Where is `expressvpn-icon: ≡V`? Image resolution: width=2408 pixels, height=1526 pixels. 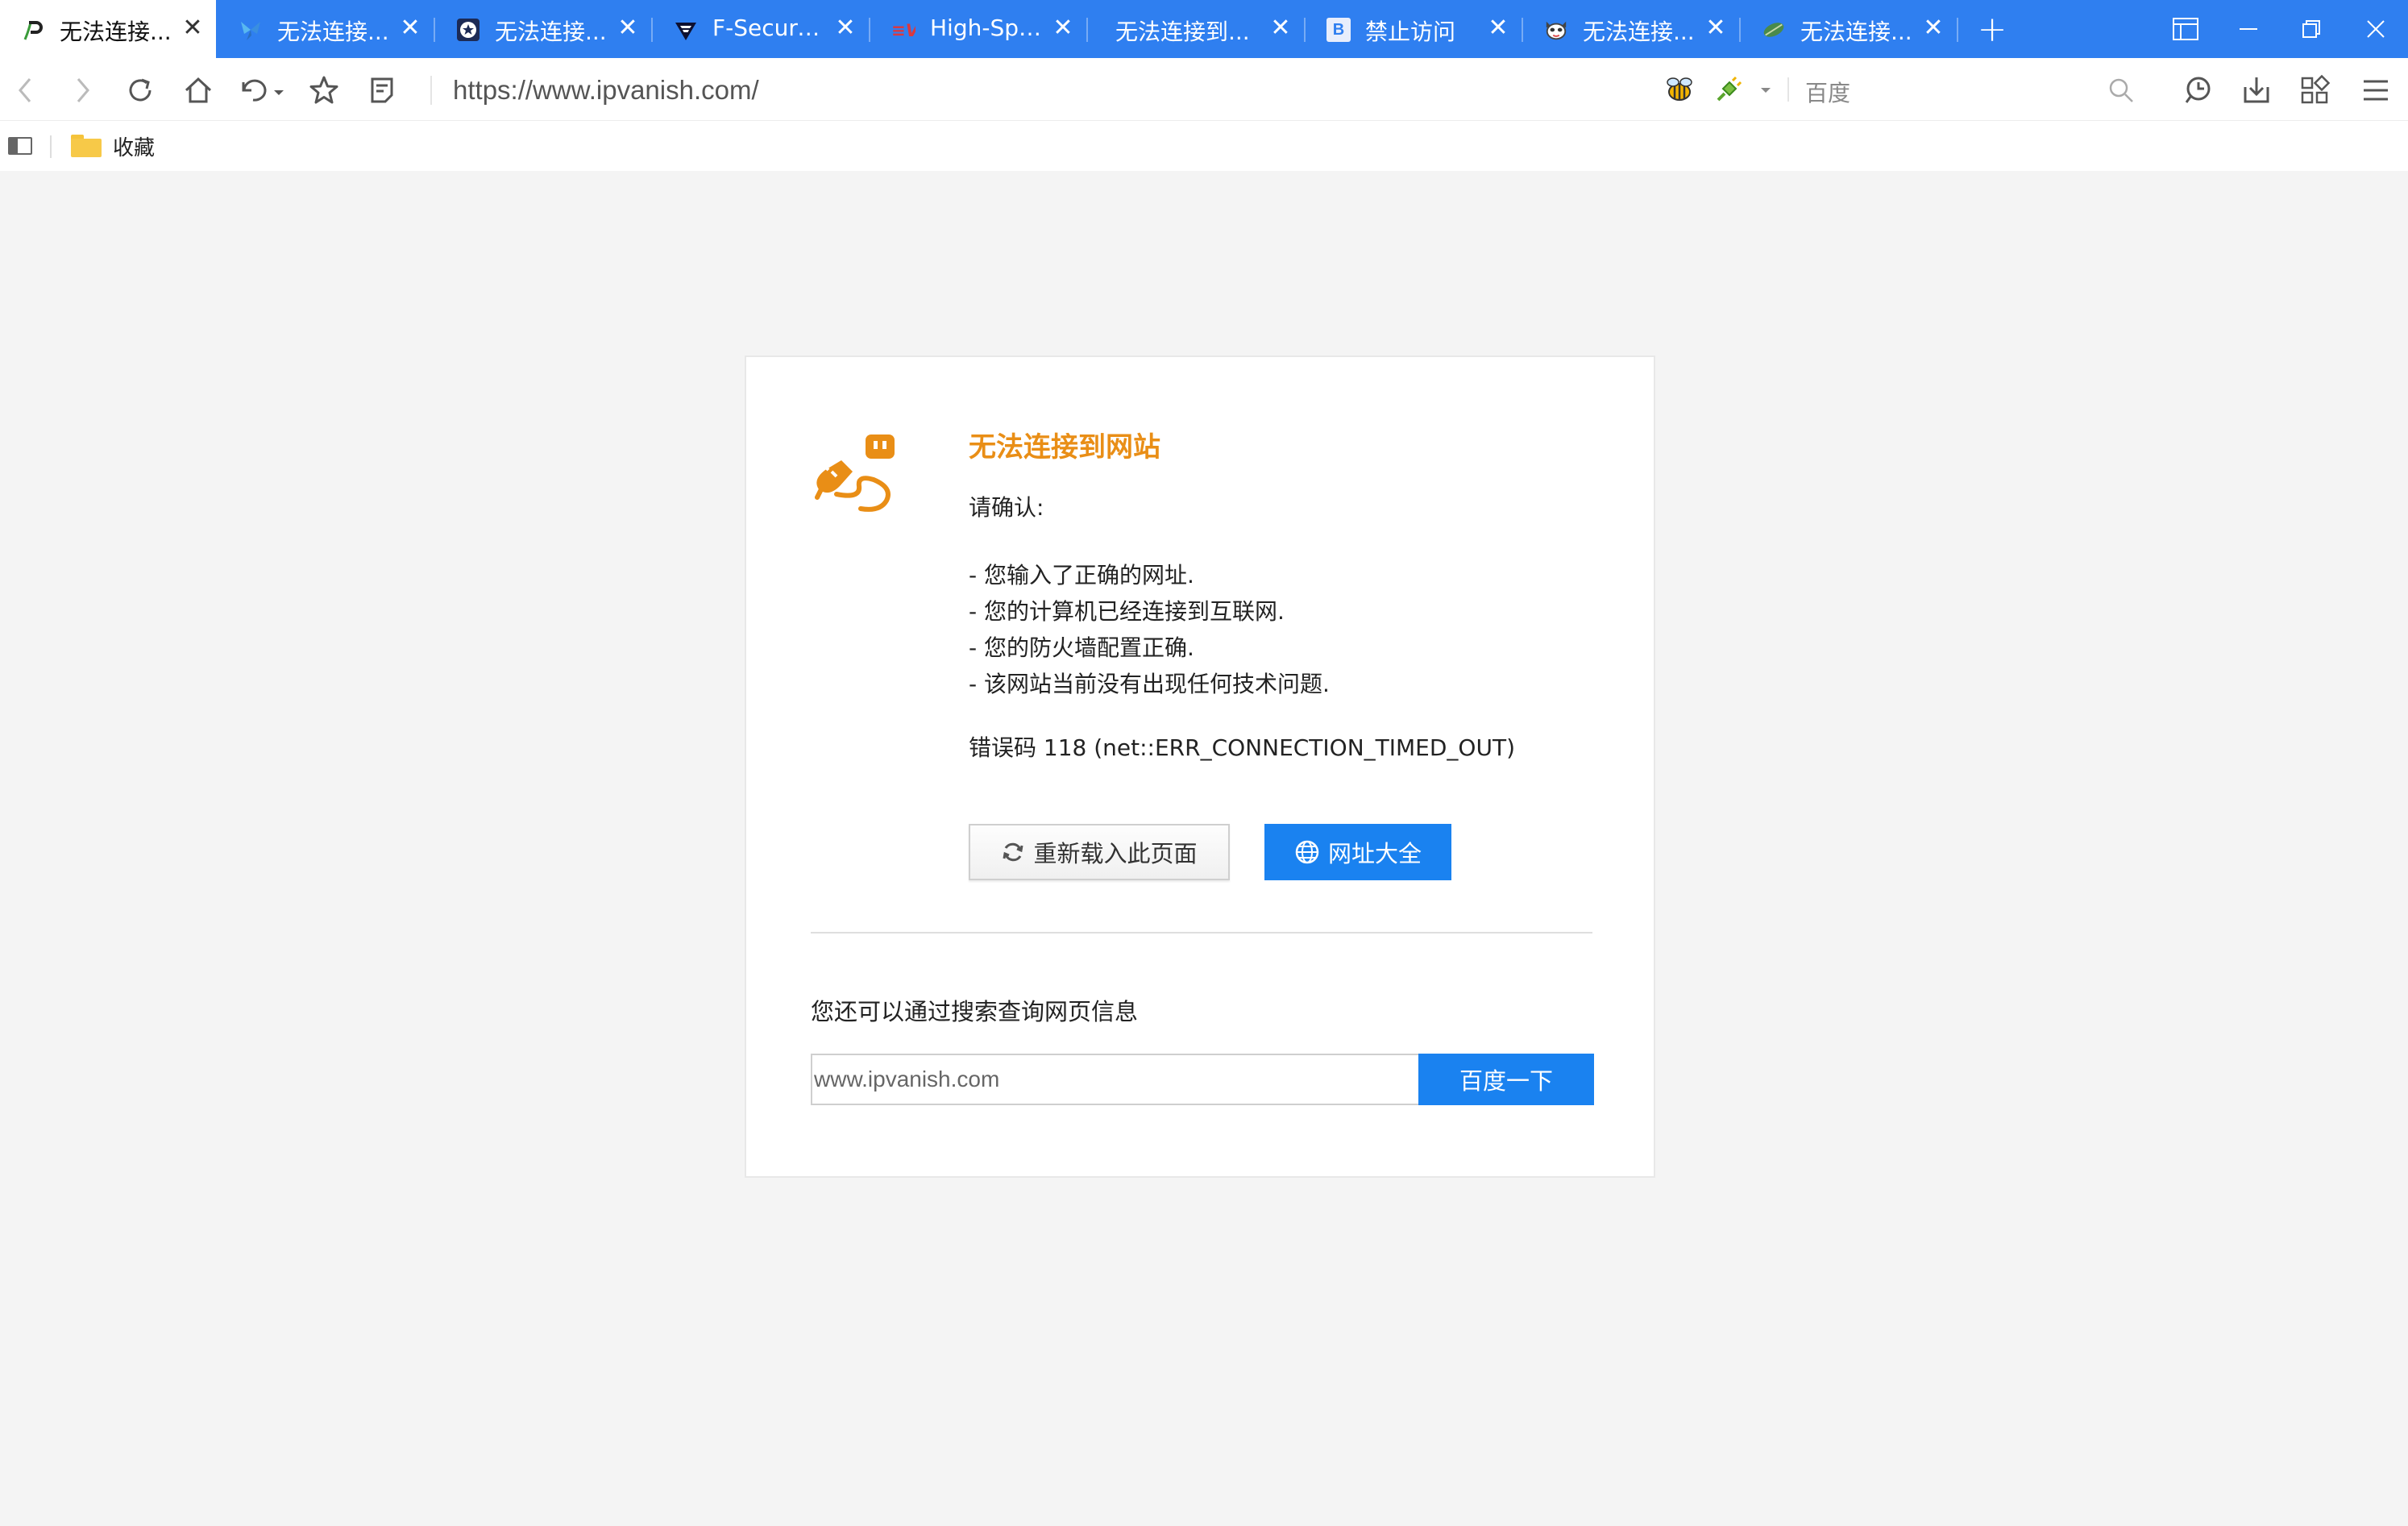 expressvpn-icon: ≡V is located at coordinates (903, 30).